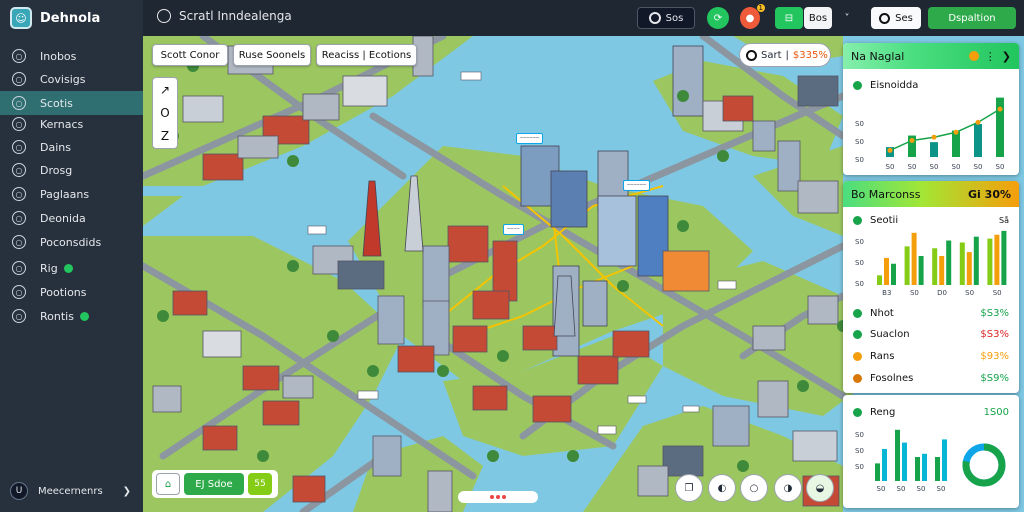 This screenshot has width=1024, height=512. I want to click on metric-row: Fosolnes $S9%, so click(931, 378).